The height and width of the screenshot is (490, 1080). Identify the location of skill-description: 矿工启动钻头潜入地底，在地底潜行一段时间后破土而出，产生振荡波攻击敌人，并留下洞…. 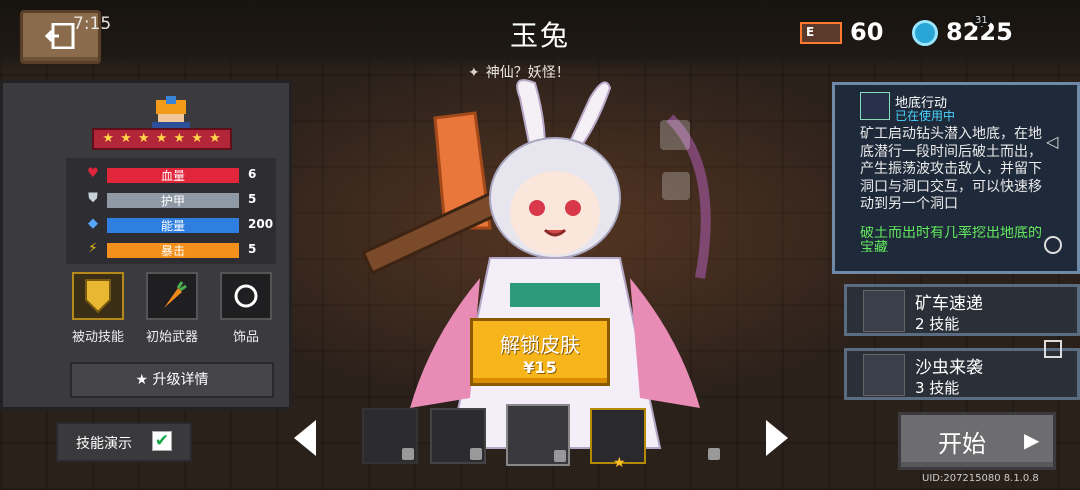
(951, 169).